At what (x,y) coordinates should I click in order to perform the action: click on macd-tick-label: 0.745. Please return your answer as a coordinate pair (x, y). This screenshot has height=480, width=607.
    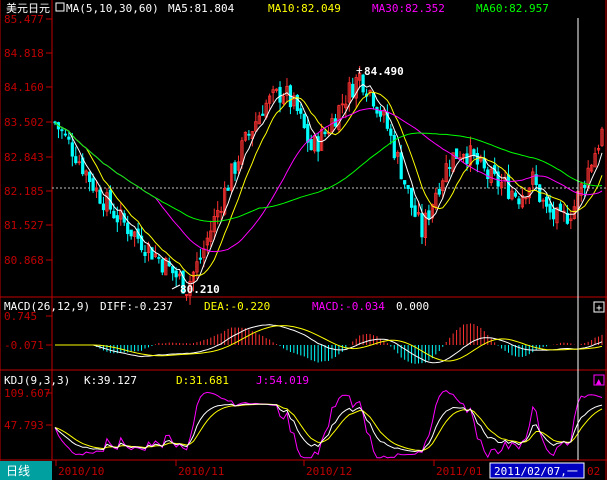
    Looking at the image, I should click on (20, 316).